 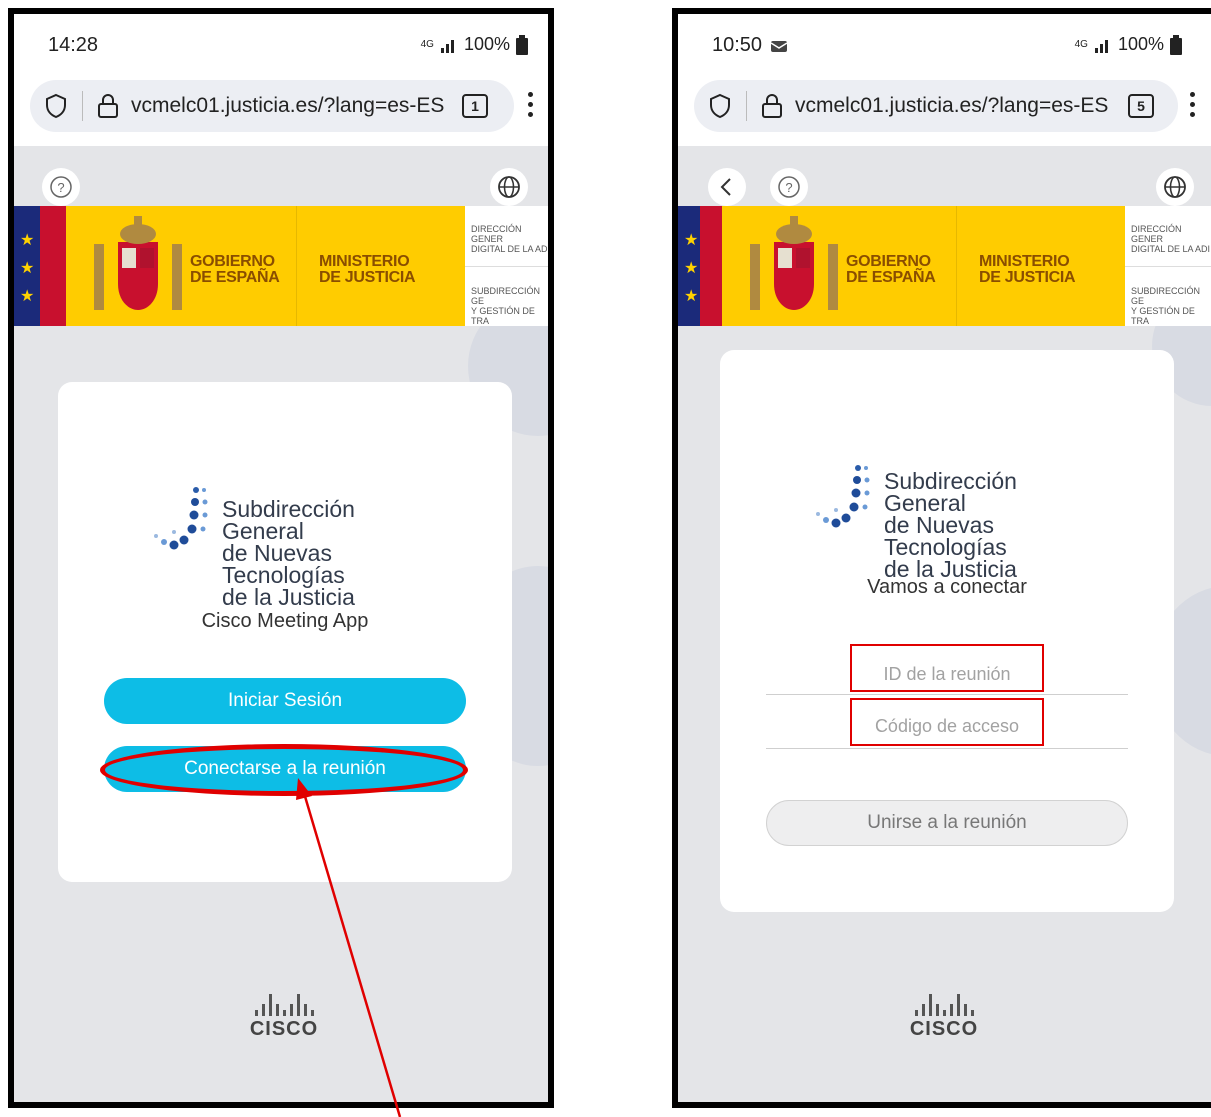 I want to click on join-meeting-button: Unirse a la reunión, so click(x=947, y=823).